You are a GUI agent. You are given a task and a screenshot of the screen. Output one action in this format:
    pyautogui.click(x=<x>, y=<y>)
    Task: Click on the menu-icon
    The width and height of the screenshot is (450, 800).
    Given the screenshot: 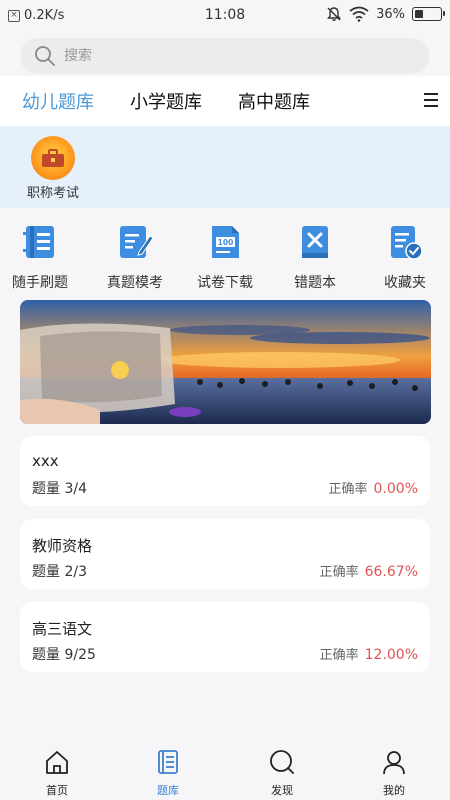 What is the action you would take?
    pyautogui.click(x=431, y=100)
    